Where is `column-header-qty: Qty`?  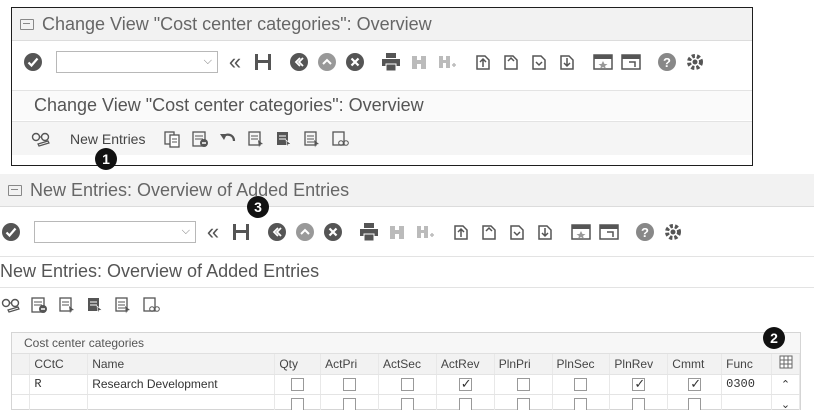 column-header-qty: Qty is located at coordinates (298, 364).